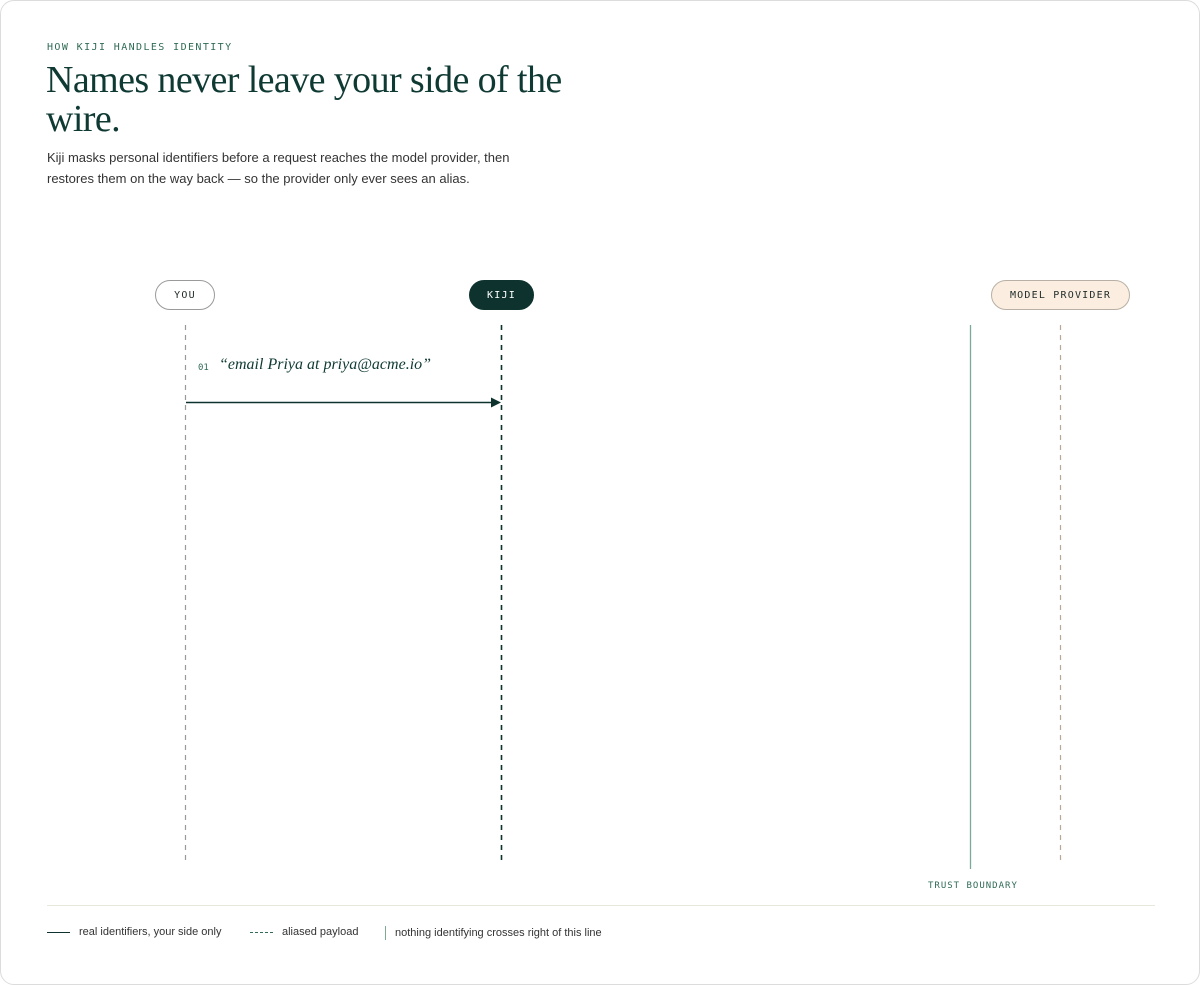 This screenshot has height=985, width=1200. What do you see at coordinates (325, 364) in the screenshot?
I see `step-message: “email Priya at priya@acme.io”` at bounding box center [325, 364].